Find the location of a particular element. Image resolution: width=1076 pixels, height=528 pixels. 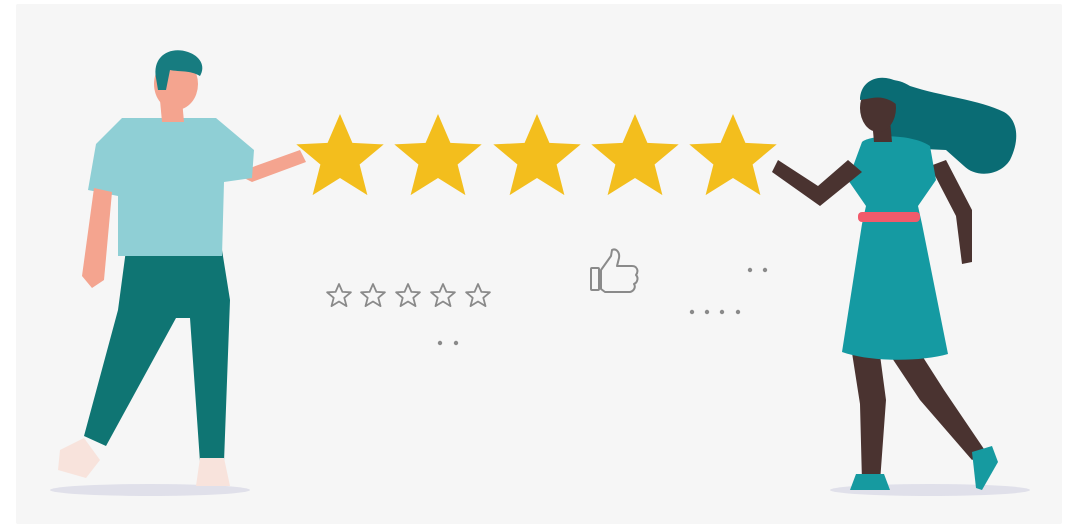

man-right-shoe is located at coordinates (213, 472).